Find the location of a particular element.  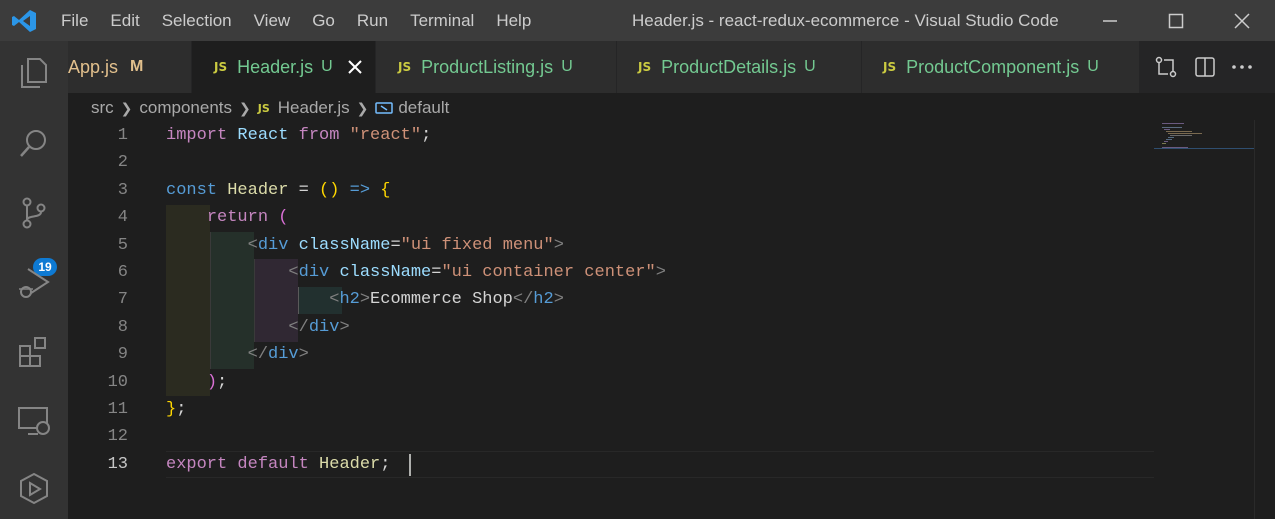

code-token: "react" is located at coordinates (385, 135).